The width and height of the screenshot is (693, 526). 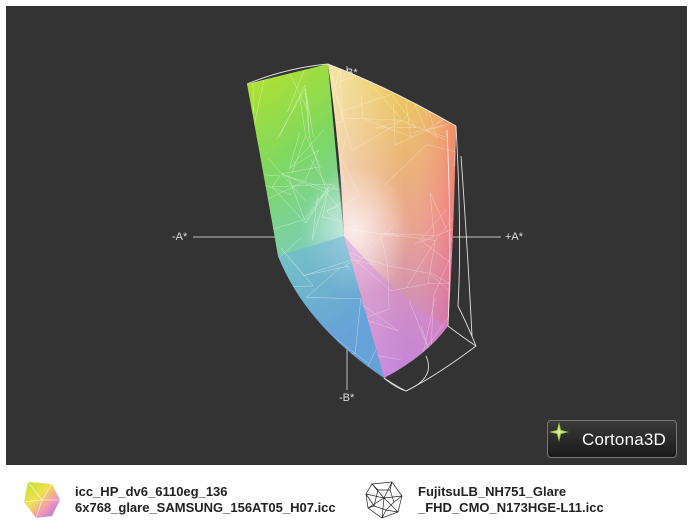 I want to click on axis-label-a-plus: +A*, so click(x=514, y=237).